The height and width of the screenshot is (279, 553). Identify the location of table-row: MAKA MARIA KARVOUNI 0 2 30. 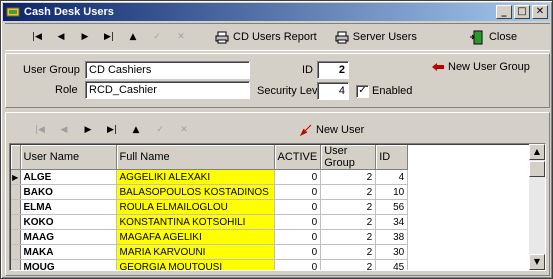
(210, 252).